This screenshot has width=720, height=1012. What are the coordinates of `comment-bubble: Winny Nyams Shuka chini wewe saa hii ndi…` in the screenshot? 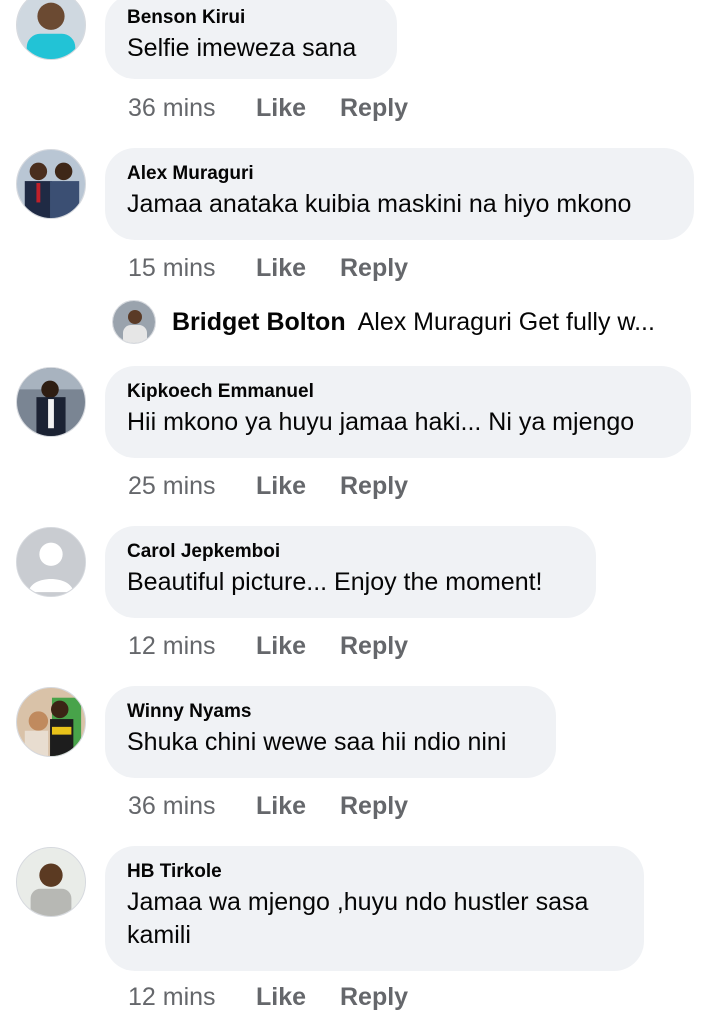 It's located at (330, 732).